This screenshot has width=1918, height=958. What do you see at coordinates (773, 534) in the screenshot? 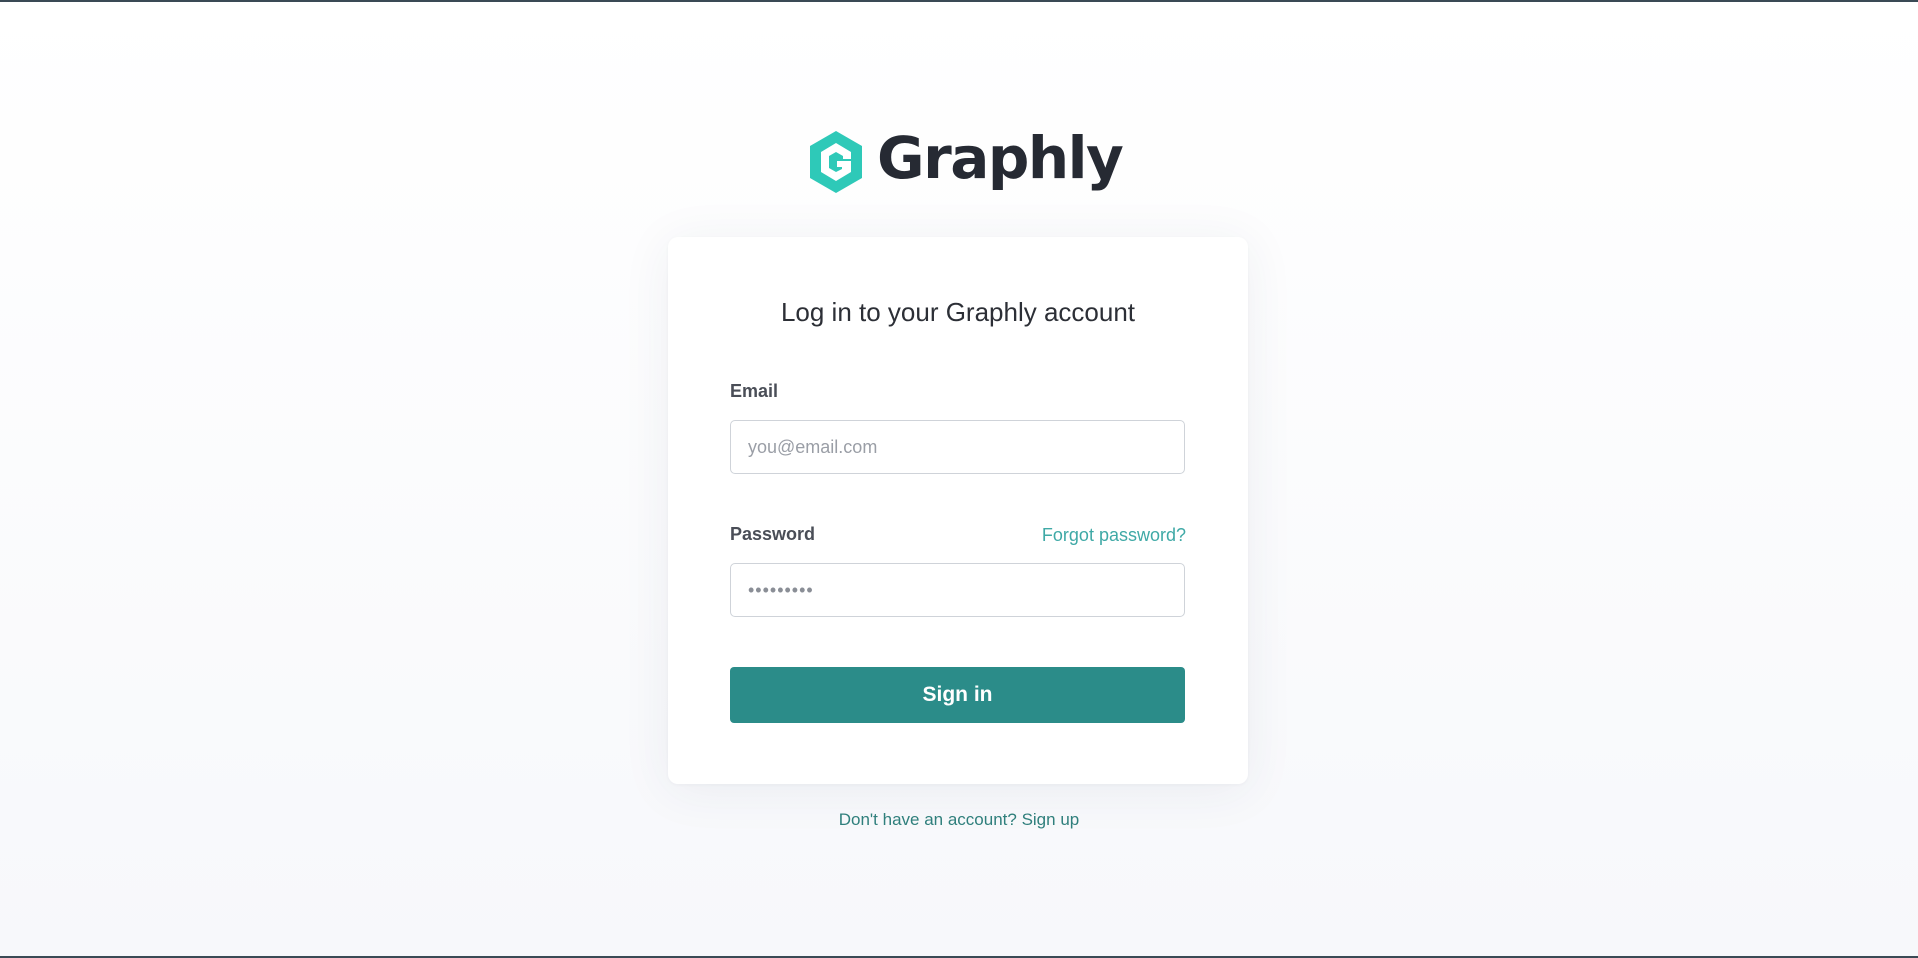
I see `password-label: Password` at bounding box center [773, 534].